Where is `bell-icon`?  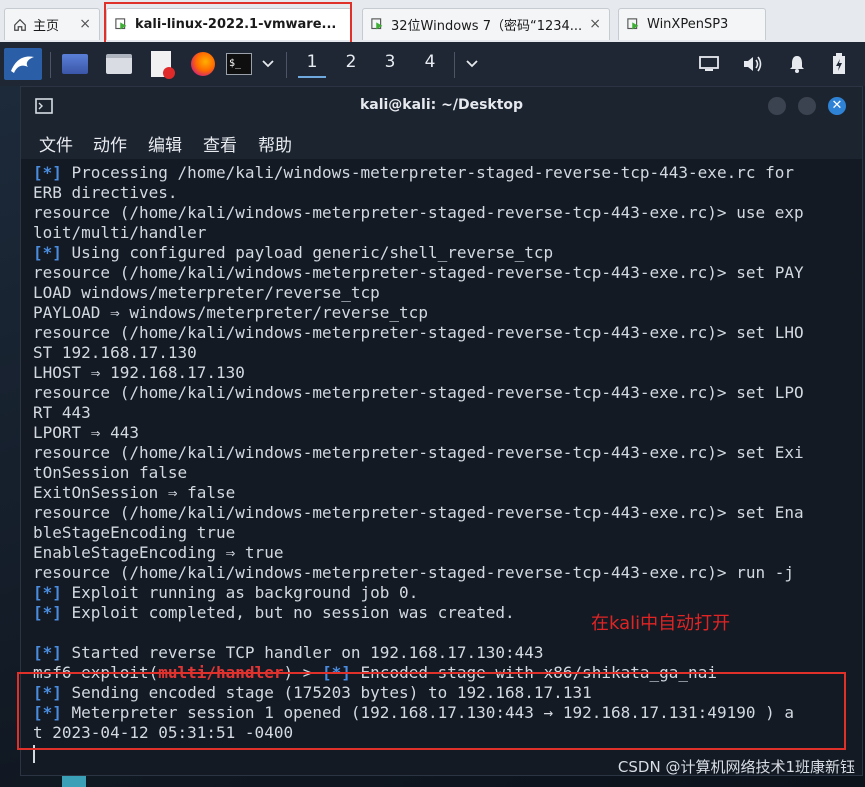 bell-icon is located at coordinates (797, 64).